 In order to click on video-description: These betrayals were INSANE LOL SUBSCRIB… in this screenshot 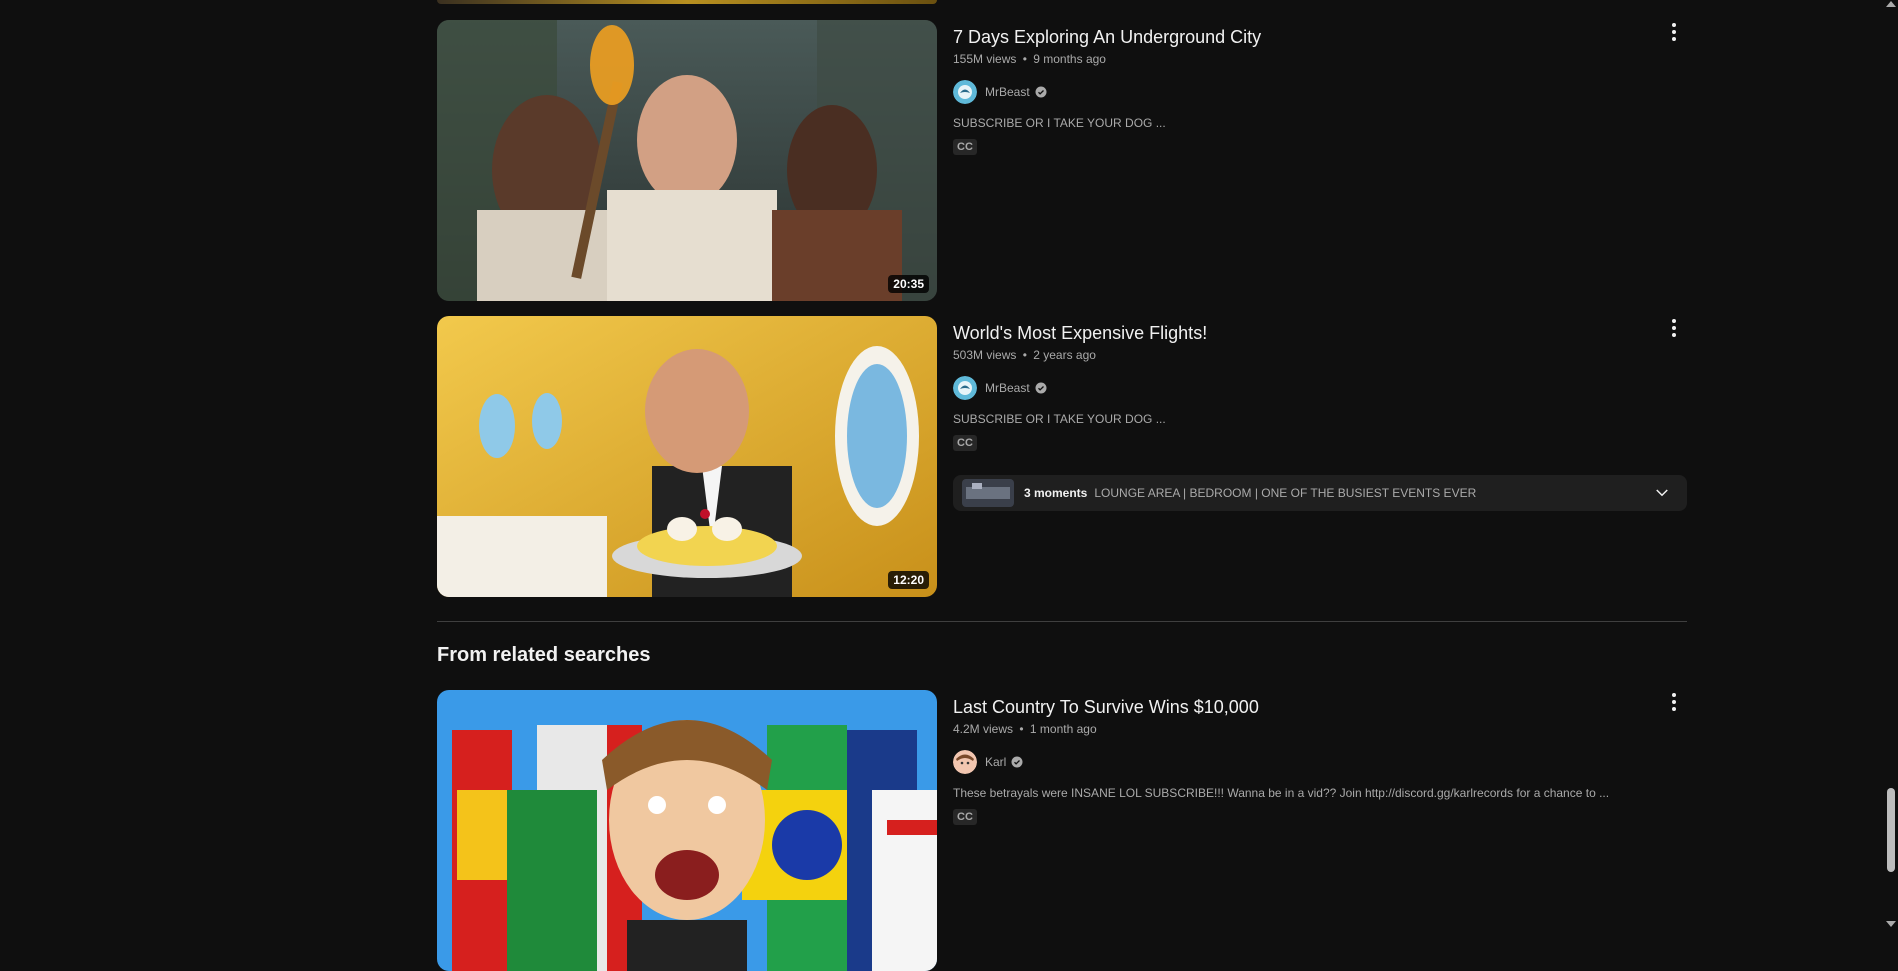, I will do `click(1281, 793)`.